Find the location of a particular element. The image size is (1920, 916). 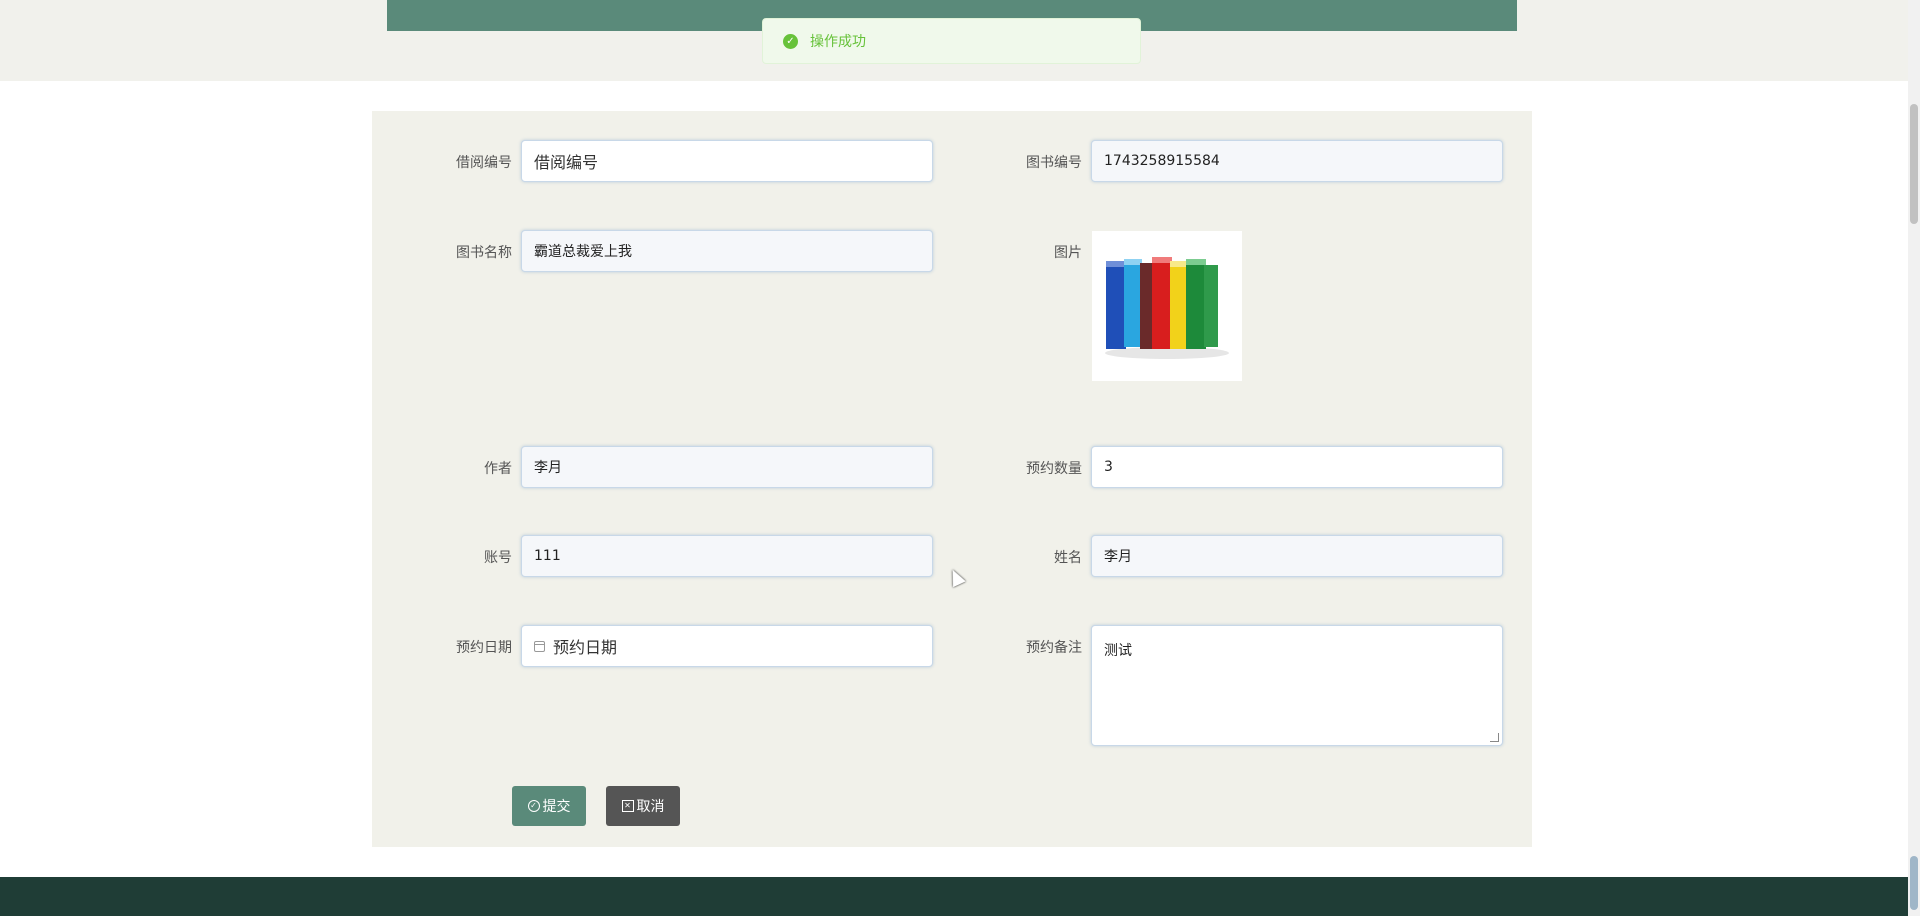

reserve-note-value: 测试 is located at coordinates (1118, 651).